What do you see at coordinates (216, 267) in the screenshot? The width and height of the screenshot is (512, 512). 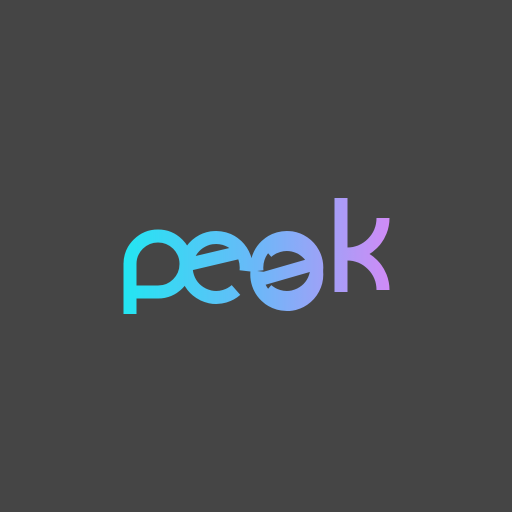 I see `letter-e` at bounding box center [216, 267].